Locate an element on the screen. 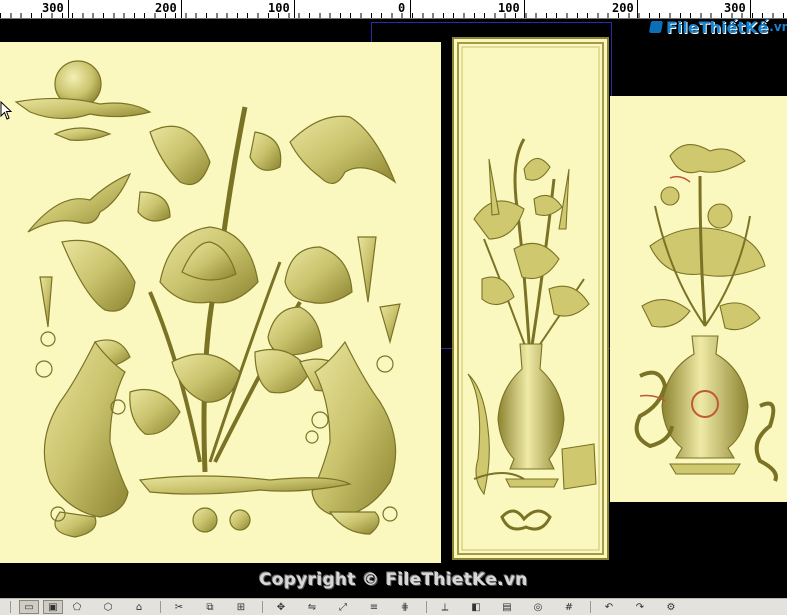  ruler-label-300: 300 is located at coordinates (735, 8).